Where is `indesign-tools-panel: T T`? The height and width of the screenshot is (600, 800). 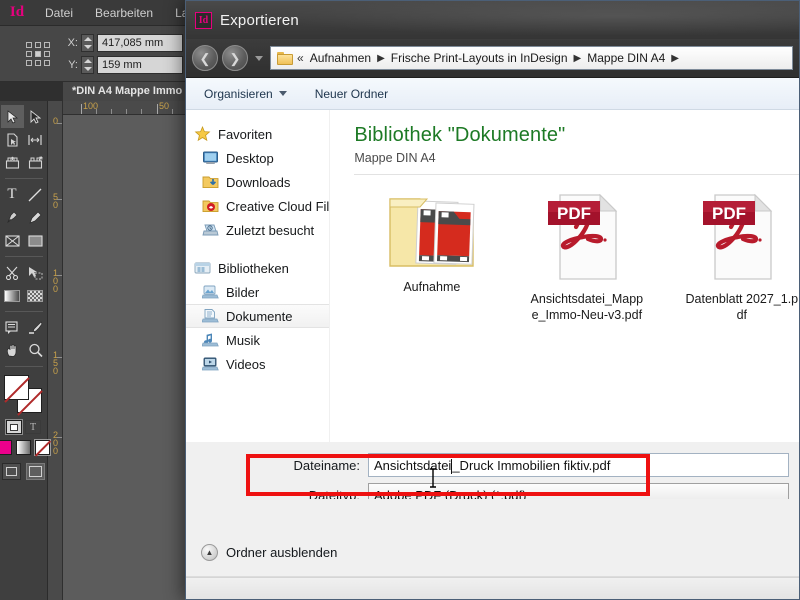
indesign-tools-panel: T T is located at coordinates (25, 350).